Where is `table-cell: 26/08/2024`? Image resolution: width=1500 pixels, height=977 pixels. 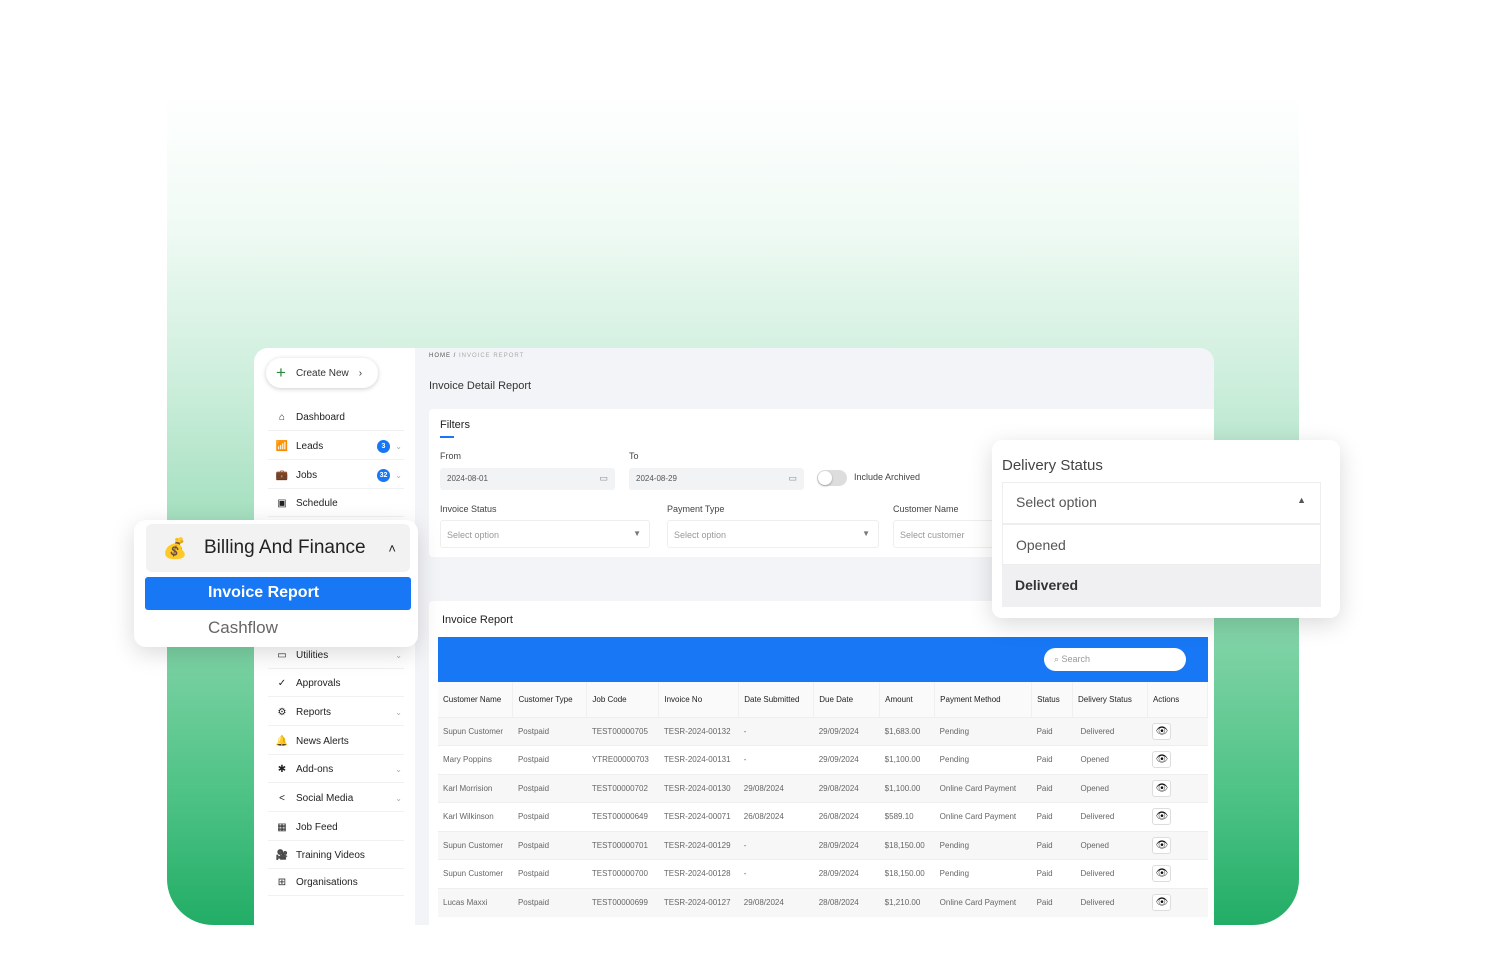
table-cell: 26/08/2024 is located at coordinates (776, 816).